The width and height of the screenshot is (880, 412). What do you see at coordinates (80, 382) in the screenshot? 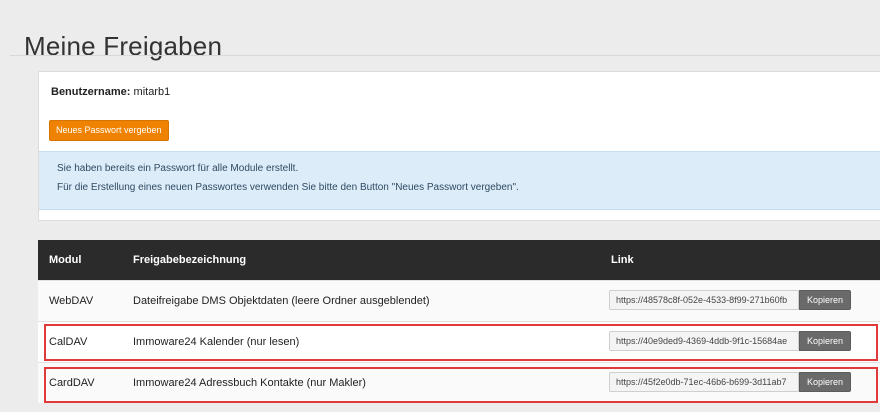
I see `cell-module: CardDAV` at bounding box center [80, 382].